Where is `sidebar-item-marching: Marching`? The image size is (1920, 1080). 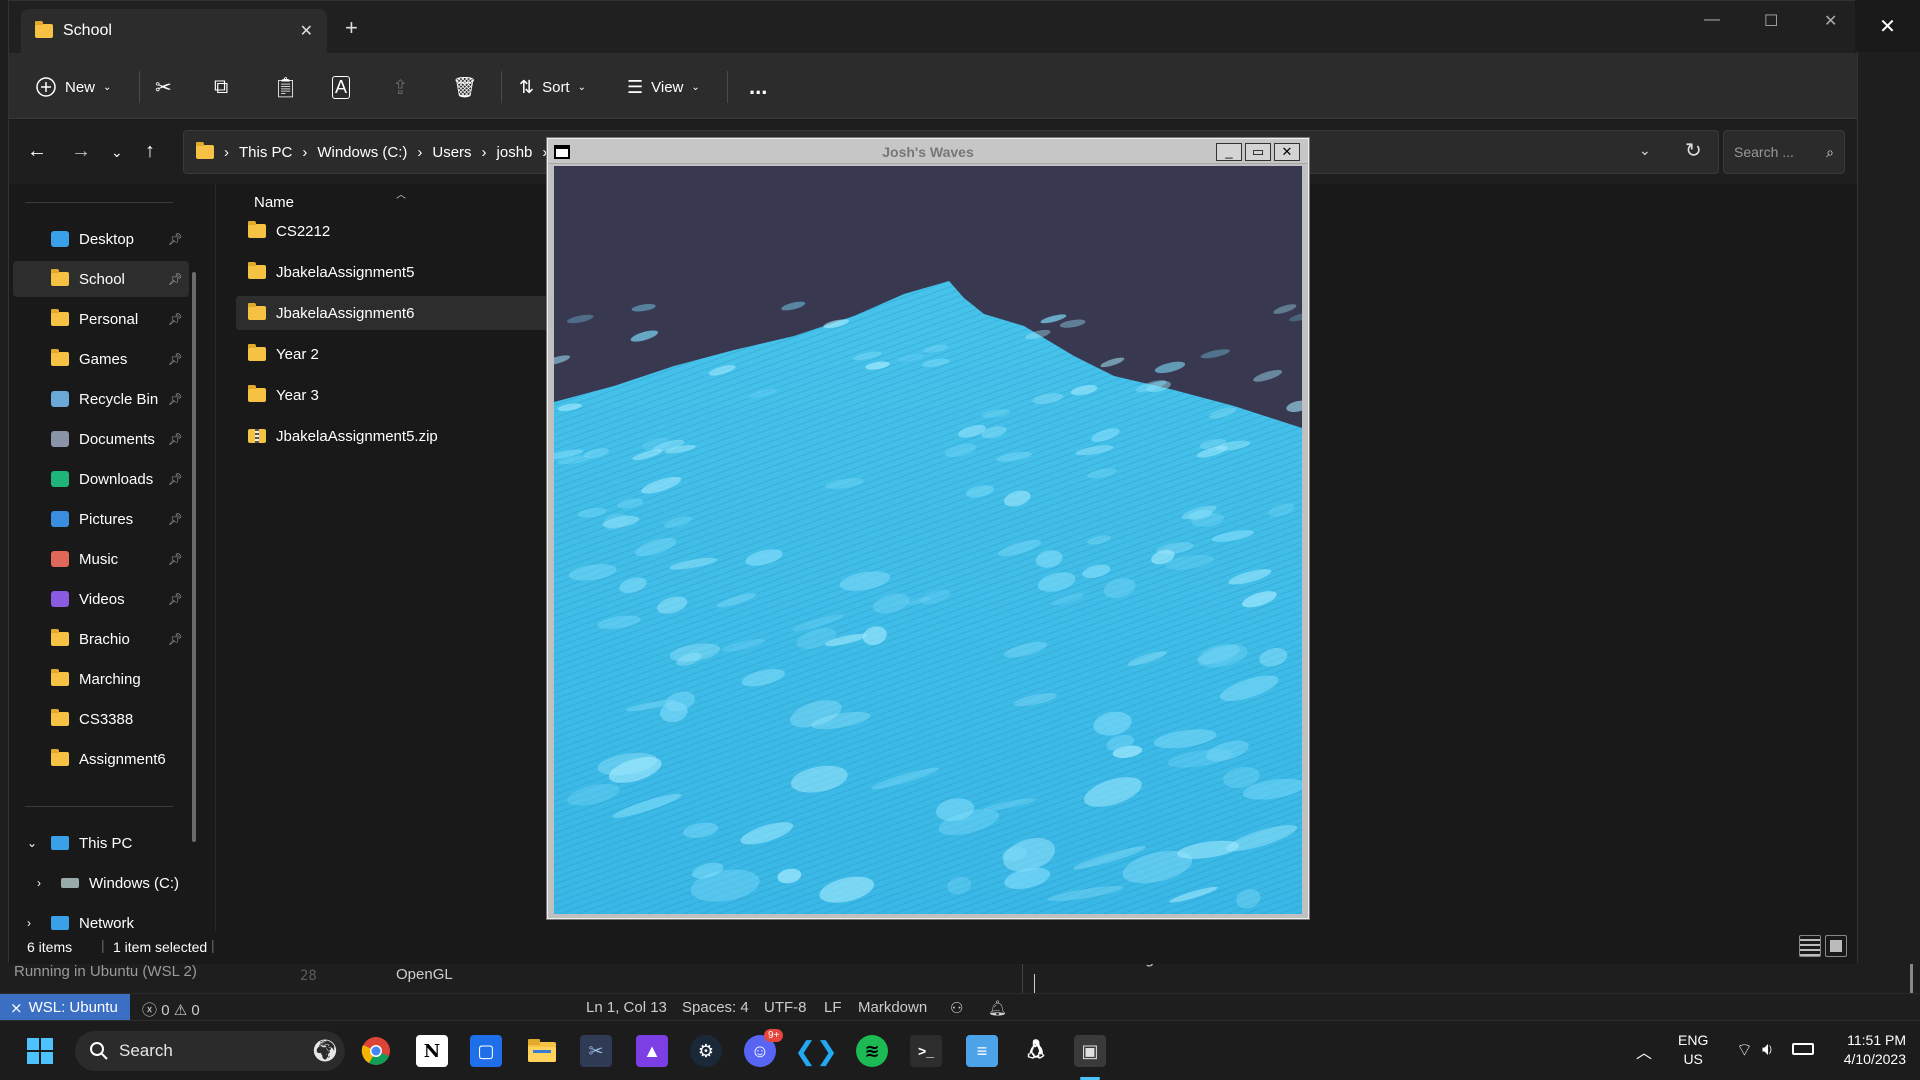
sidebar-item-marching: Marching is located at coordinates (101, 679).